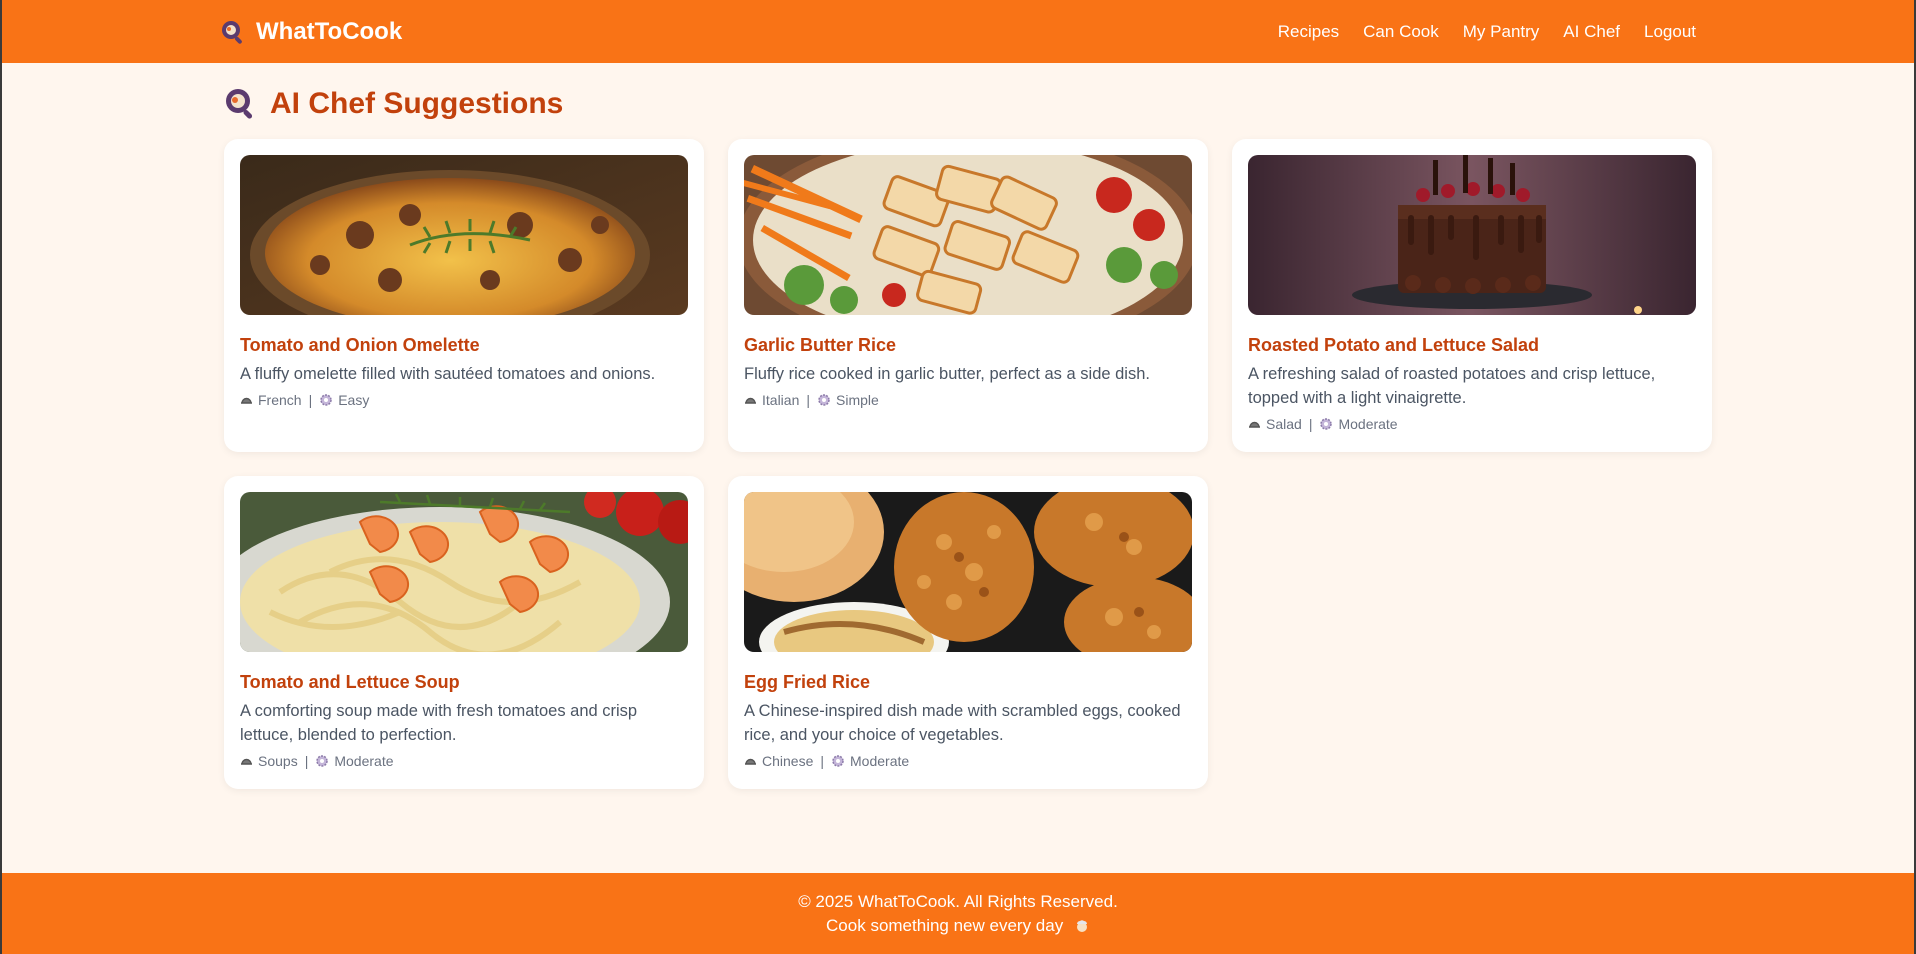  What do you see at coordinates (464, 400) in the screenshot?
I see `recipe-meta: French | Easy` at bounding box center [464, 400].